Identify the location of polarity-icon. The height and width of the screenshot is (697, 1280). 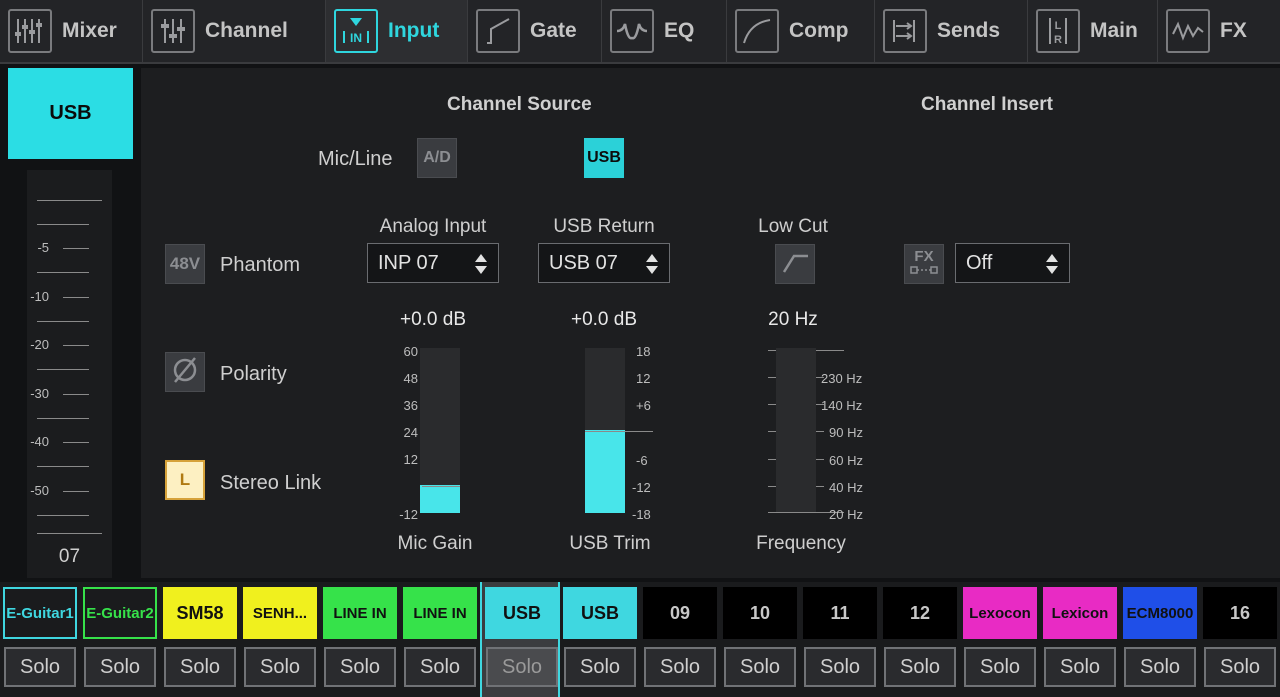
(185, 372).